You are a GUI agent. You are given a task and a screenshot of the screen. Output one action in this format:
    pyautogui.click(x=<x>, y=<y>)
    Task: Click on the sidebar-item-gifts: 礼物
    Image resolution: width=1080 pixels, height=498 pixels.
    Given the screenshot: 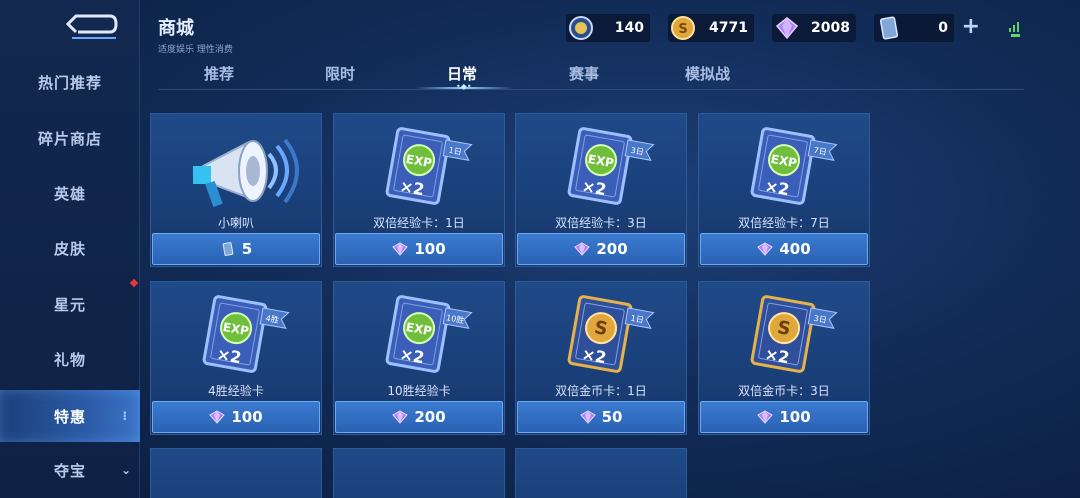 What is the action you would take?
    pyautogui.click(x=70, y=359)
    